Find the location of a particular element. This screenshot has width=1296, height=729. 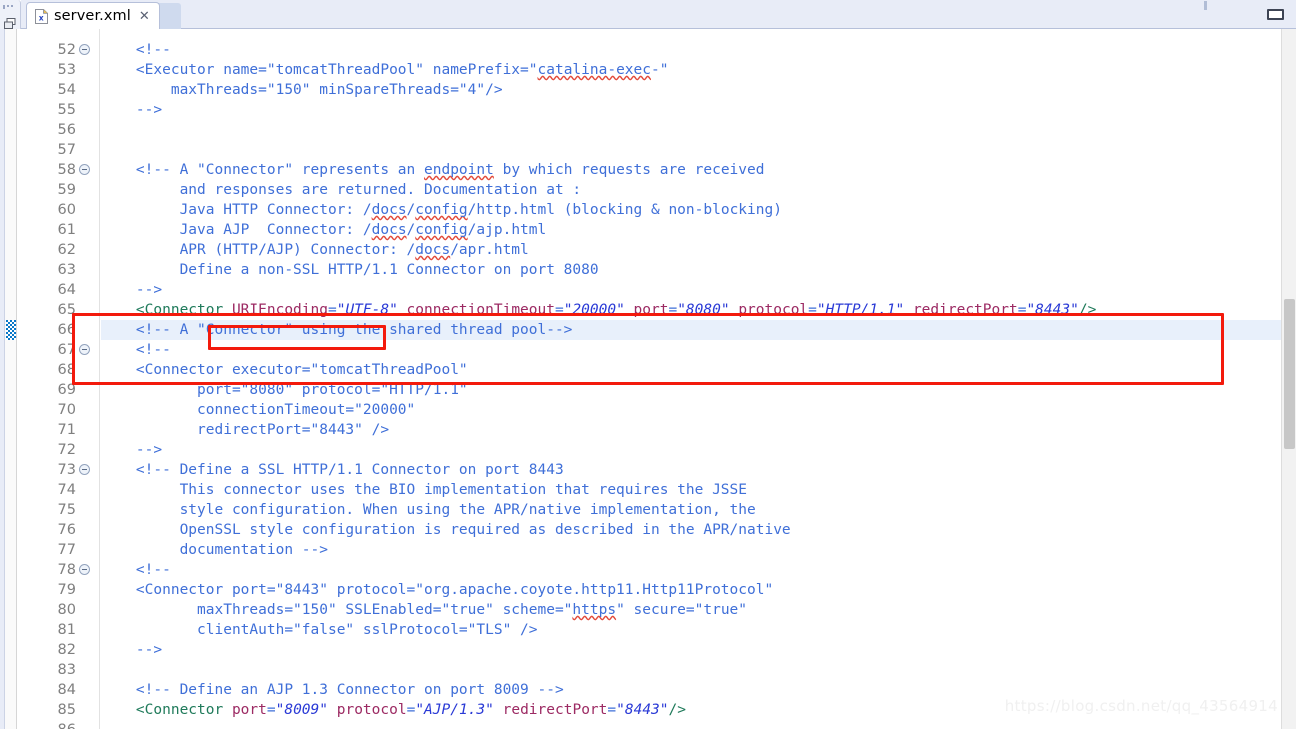

code-token: <!-- A "Connector" represents an is located at coordinates (263, 170).